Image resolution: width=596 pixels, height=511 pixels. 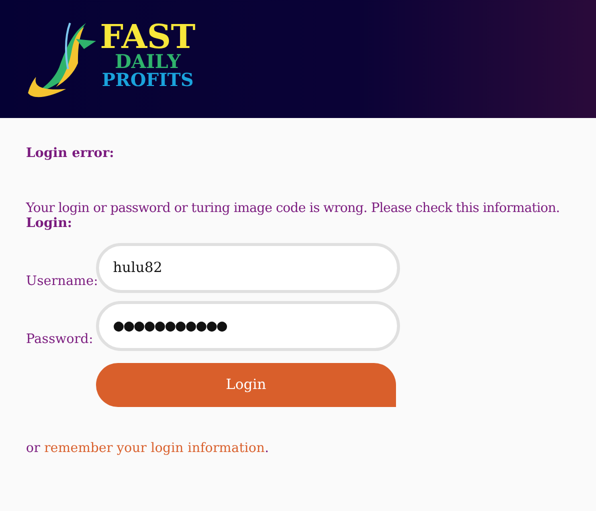 What do you see at coordinates (248, 326) in the screenshot?
I see `password-field: ●●●●●●●●●●●` at bounding box center [248, 326].